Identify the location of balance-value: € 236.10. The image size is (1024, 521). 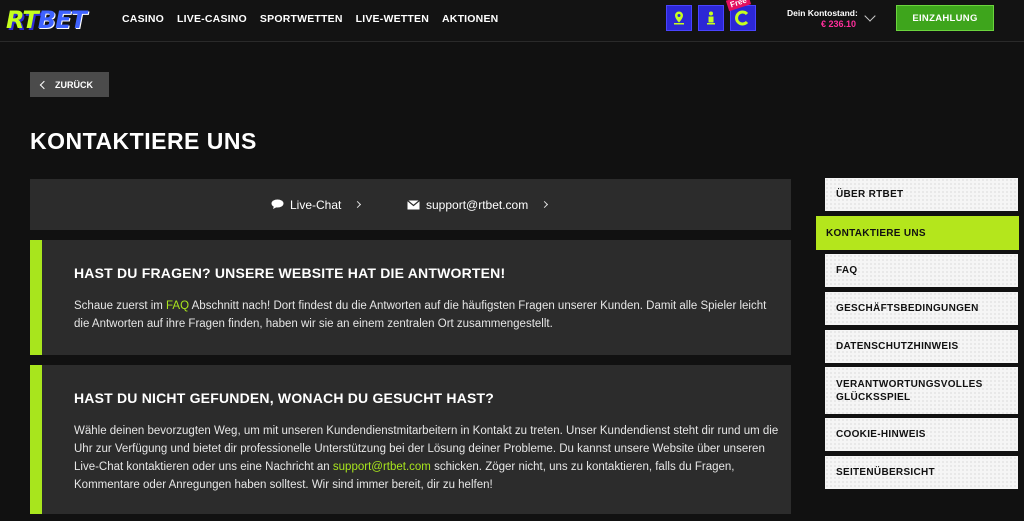
(839, 24).